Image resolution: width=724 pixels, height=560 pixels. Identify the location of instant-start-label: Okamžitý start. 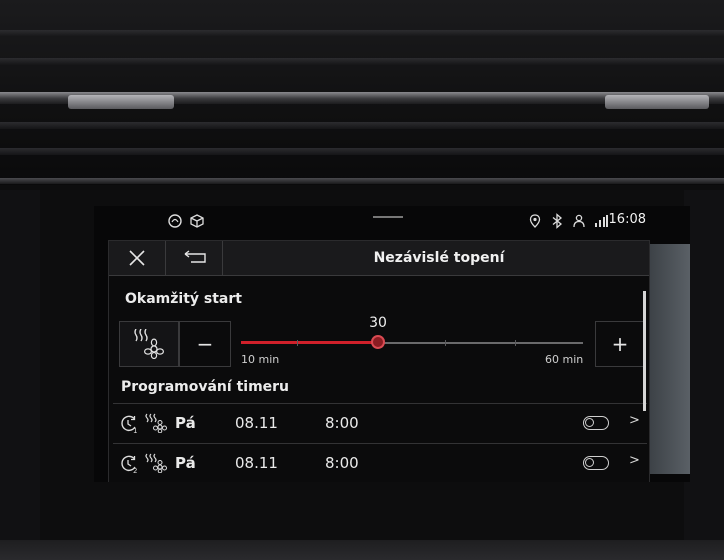
(183, 299).